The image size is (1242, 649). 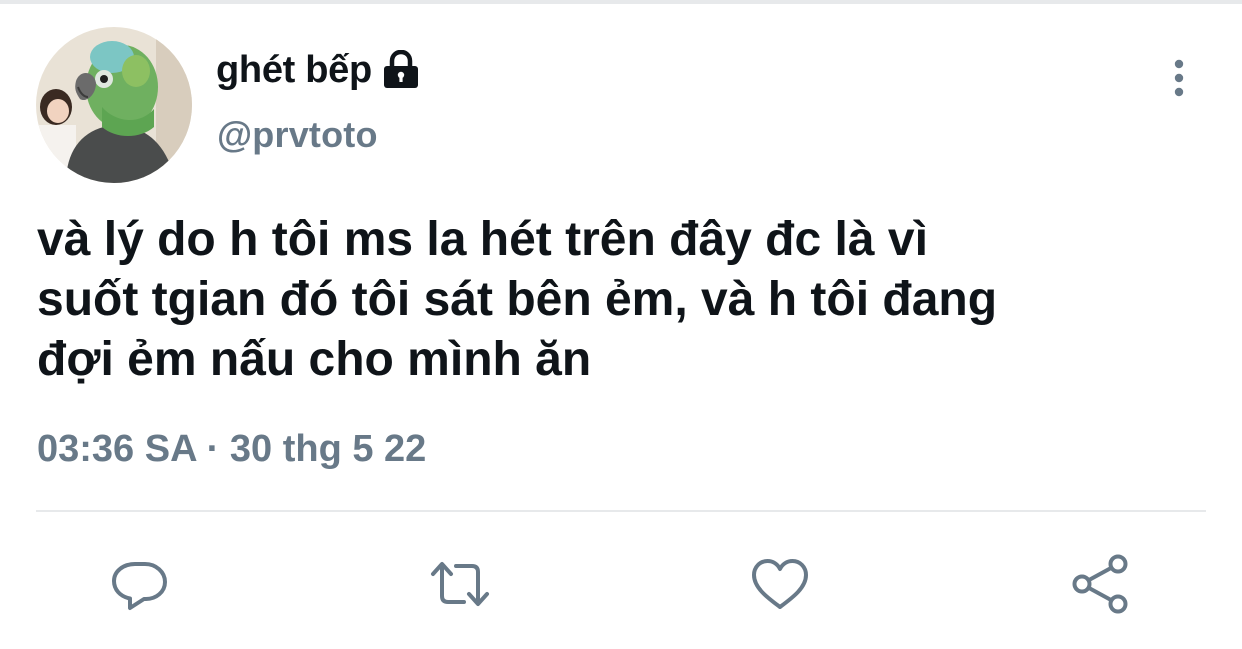 I want to click on retweet-button, so click(x=460, y=584).